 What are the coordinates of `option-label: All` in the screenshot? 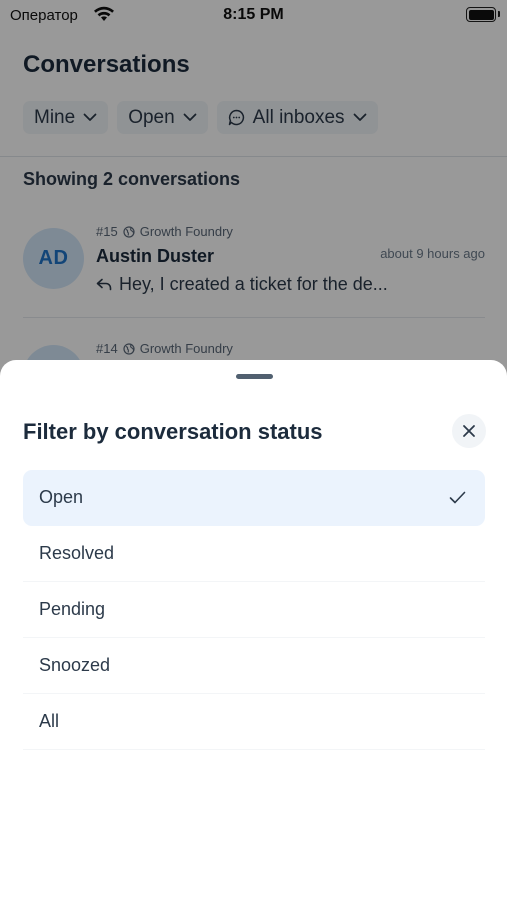 It's located at (49, 721).